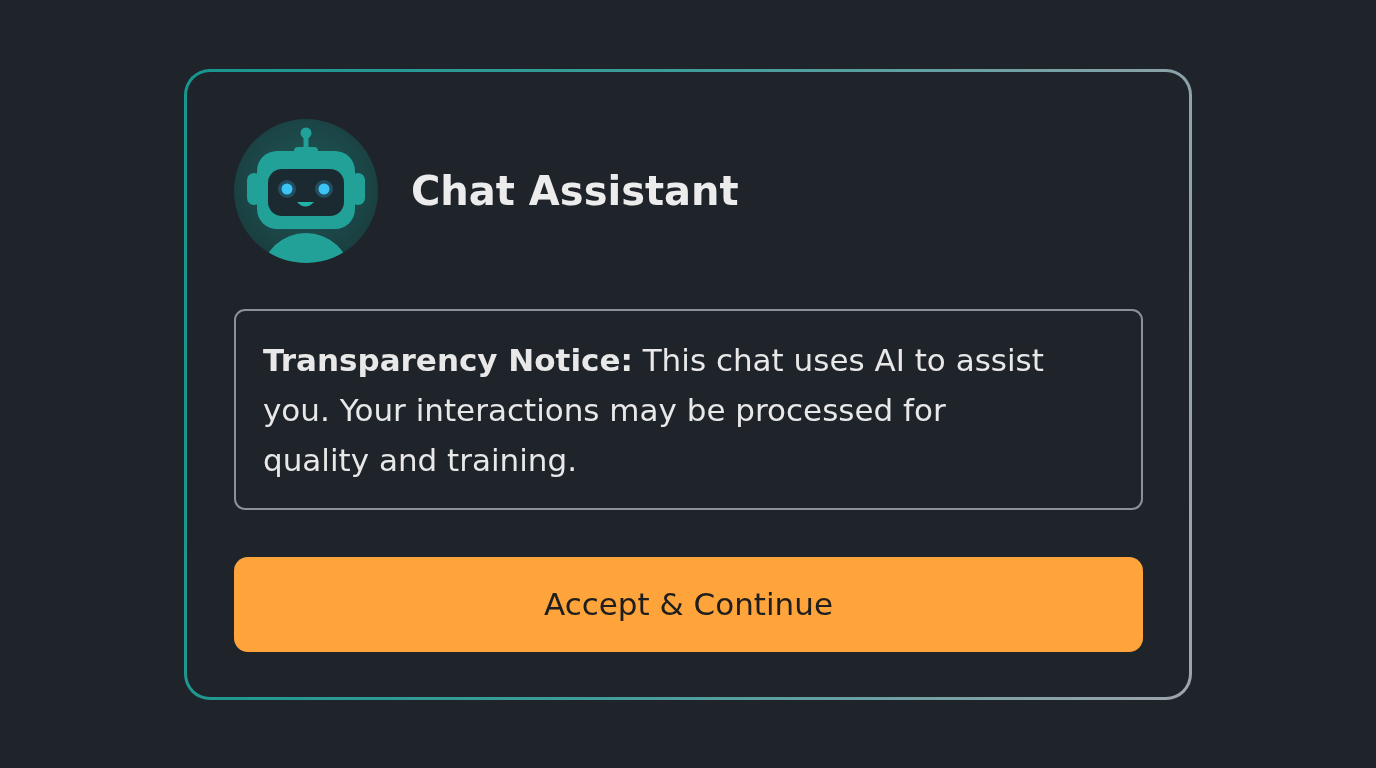 Image resolution: width=1376 pixels, height=768 pixels. I want to click on accept-button: Accept & Continue, so click(688, 604).